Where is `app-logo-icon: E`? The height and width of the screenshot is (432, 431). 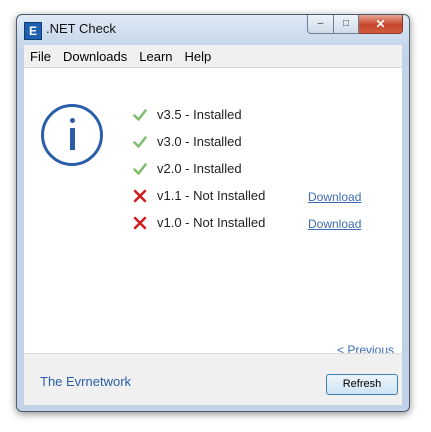
app-logo-icon: E is located at coordinates (33, 31).